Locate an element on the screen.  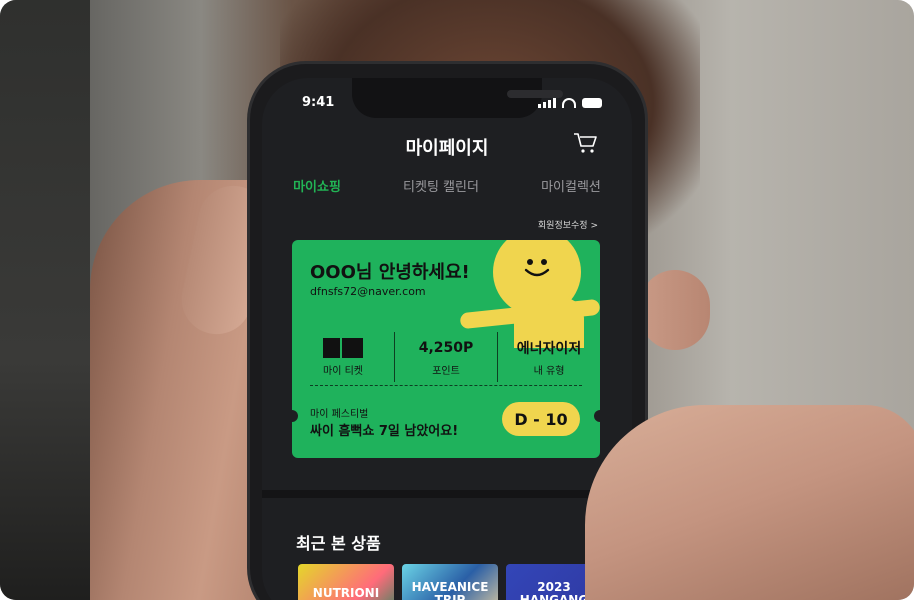
tab-ticketing-calendar: 티켓팅 캘린더 is located at coordinates (441, 185).